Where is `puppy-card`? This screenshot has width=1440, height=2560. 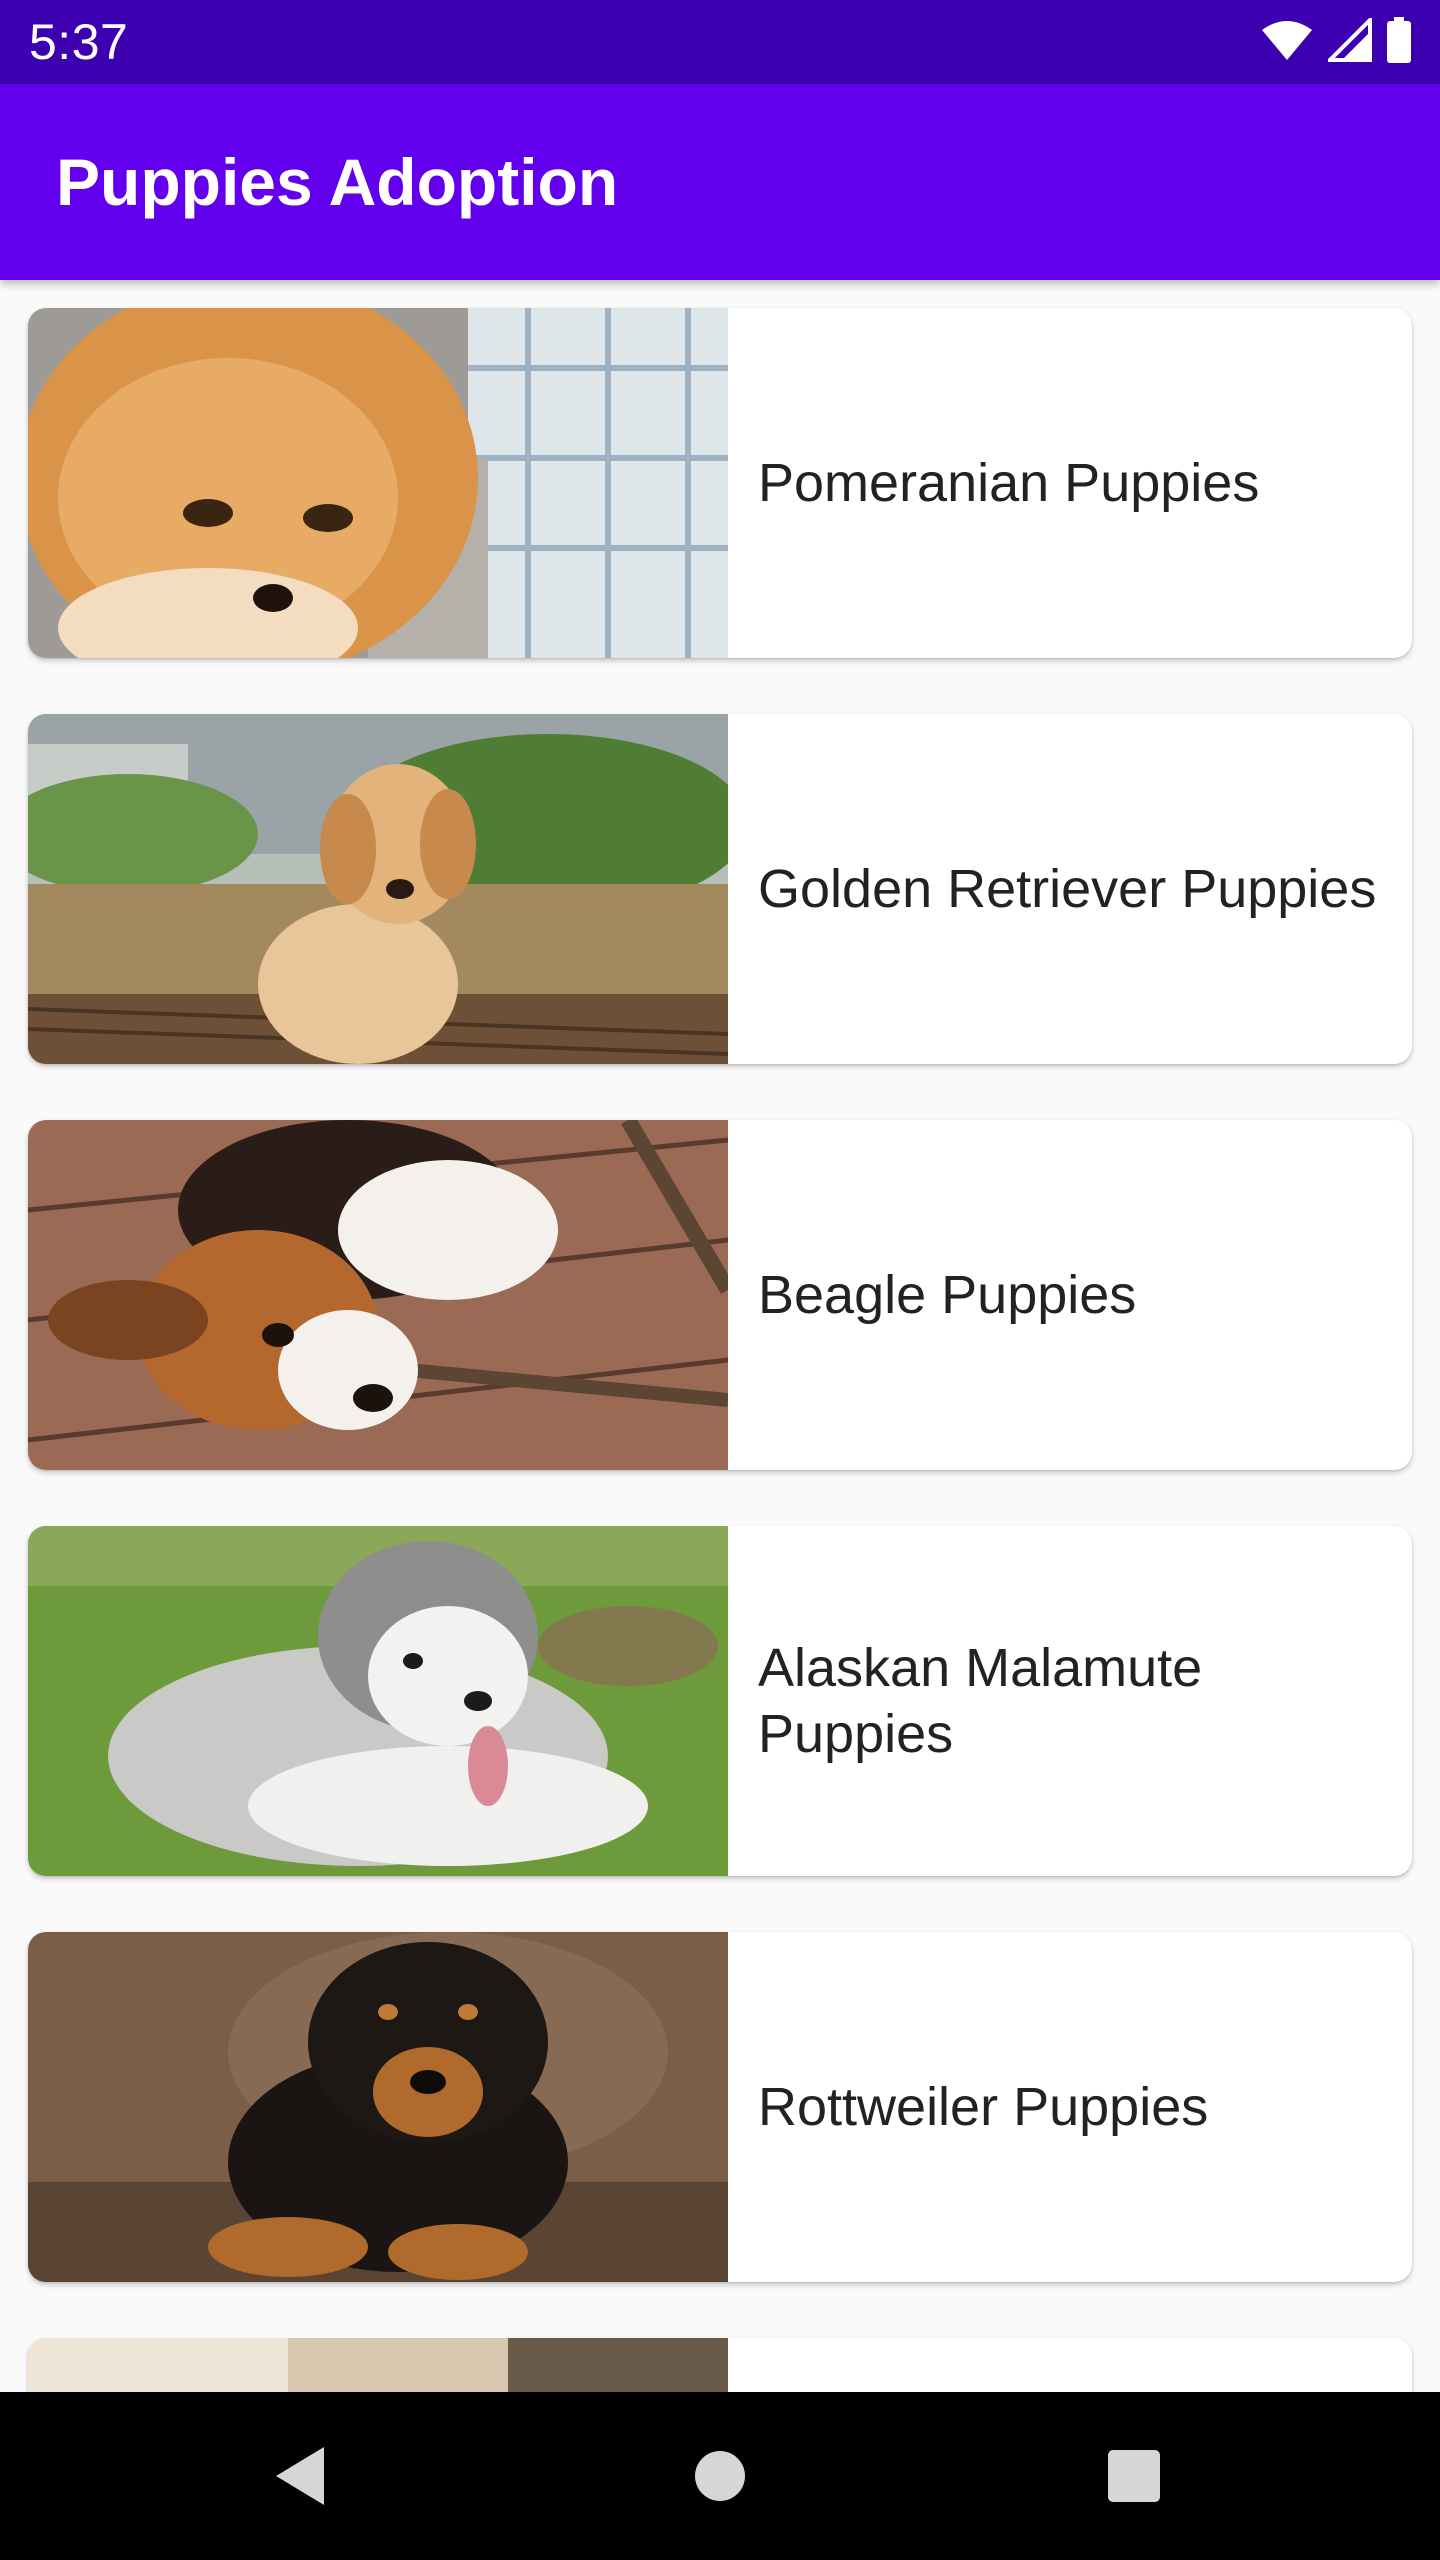
puppy-card is located at coordinates (720, 2365).